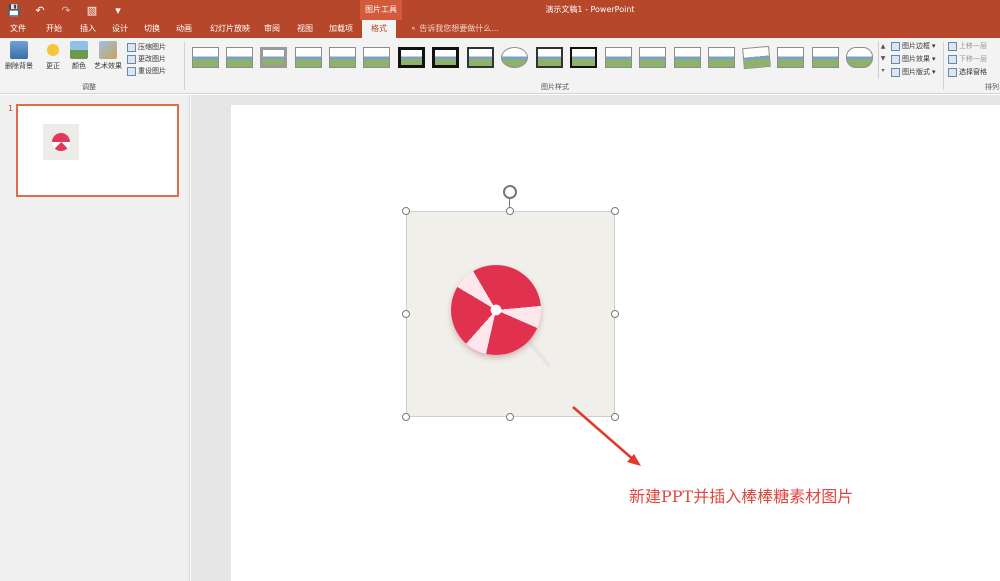 The width and height of the screenshot is (1000, 581). I want to click on picture-border-button: 图片边框 ▾, so click(913, 46).